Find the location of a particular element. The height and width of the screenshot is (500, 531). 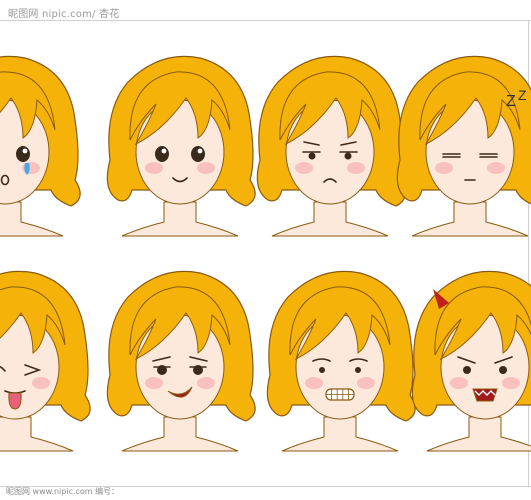

footer-watermark: 昵图网 www.nipic.com 编号： is located at coordinates (63, 491).